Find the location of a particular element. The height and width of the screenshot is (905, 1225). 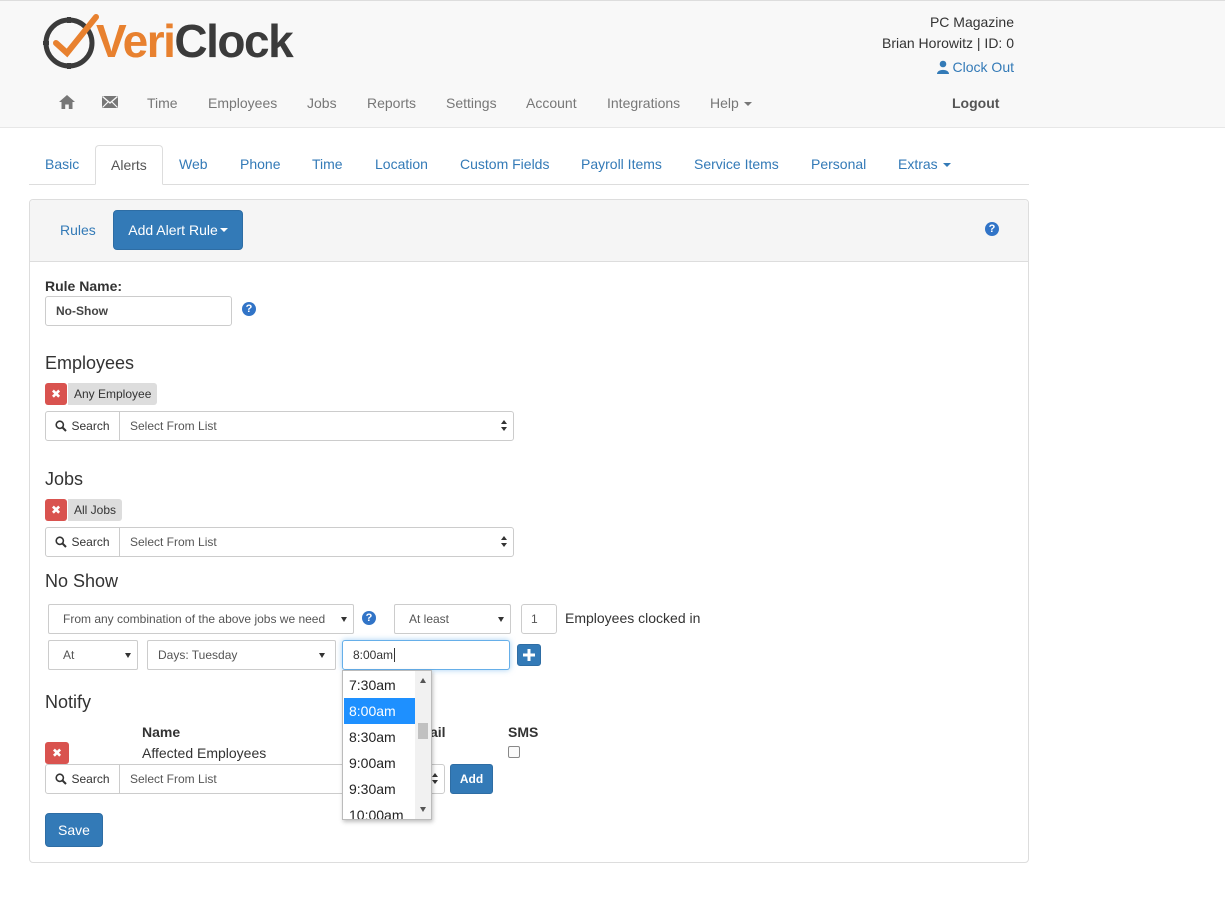

tab-location: Location is located at coordinates (401, 165).